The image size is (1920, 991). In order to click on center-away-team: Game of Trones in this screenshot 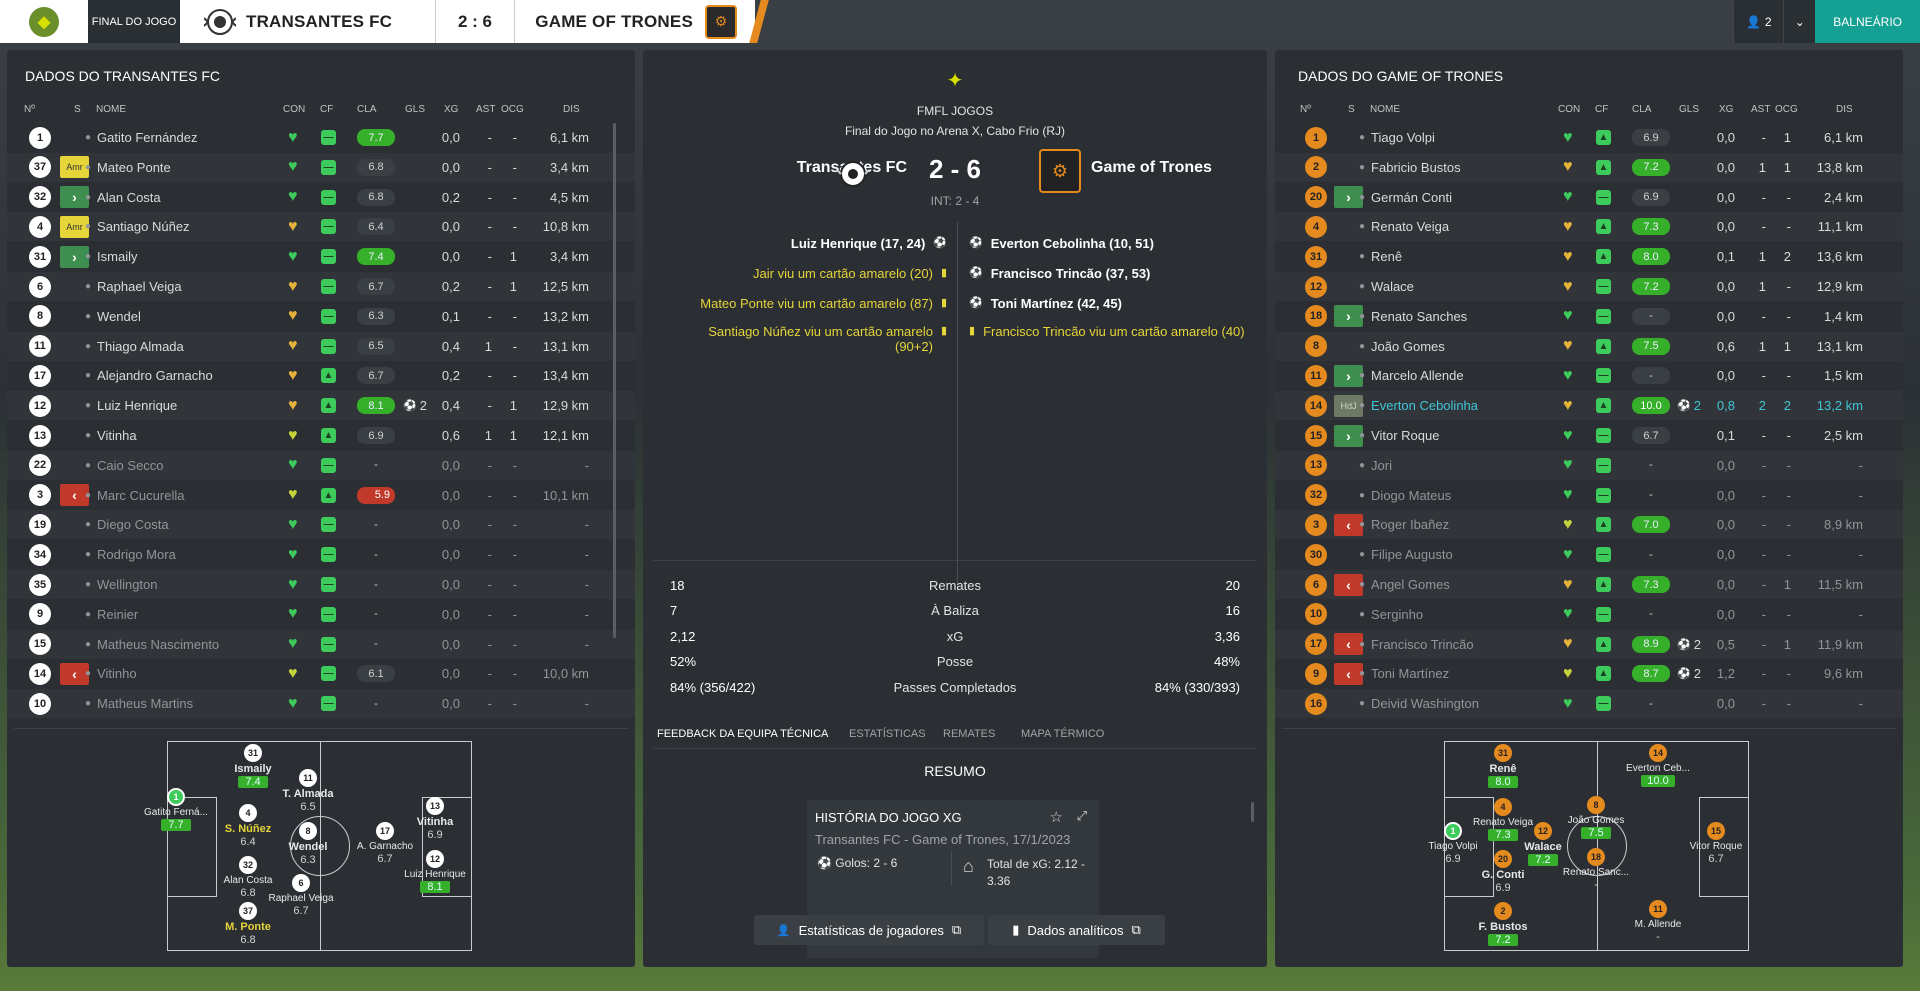, I will do `click(1151, 168)`.